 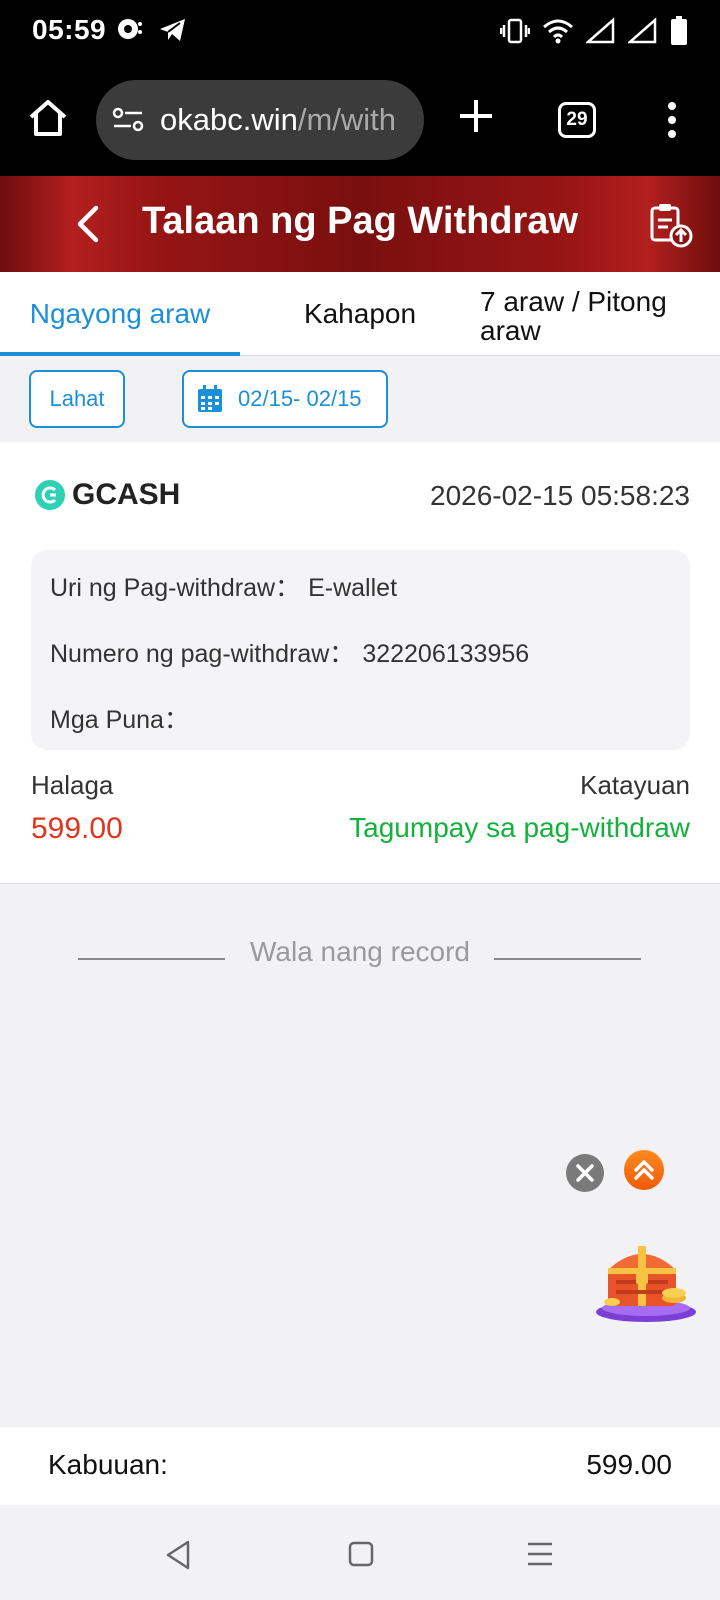 I want to click on clipboard-upload-icon, so click(x=671, y=226).